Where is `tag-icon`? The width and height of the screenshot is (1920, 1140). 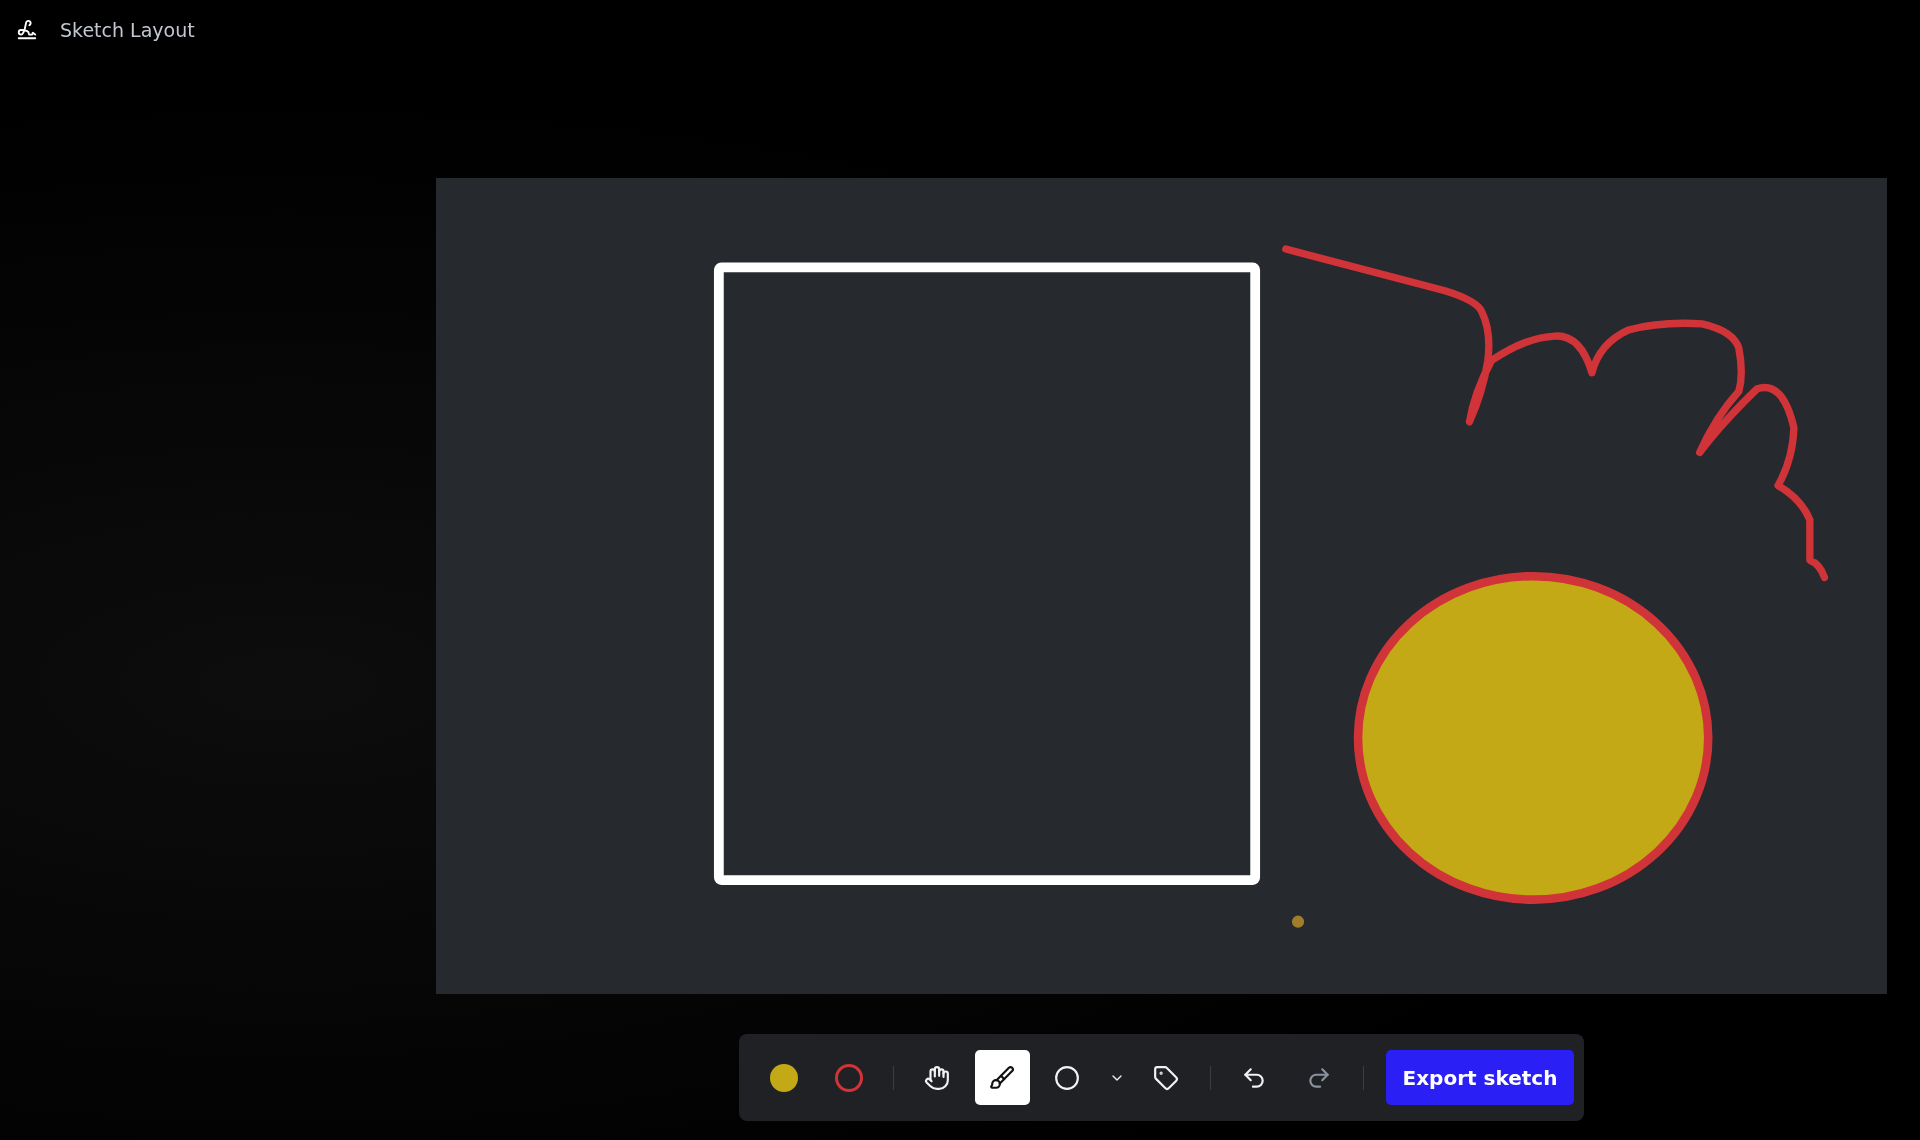
tag-icon is located at coordinates (1166, 1077).